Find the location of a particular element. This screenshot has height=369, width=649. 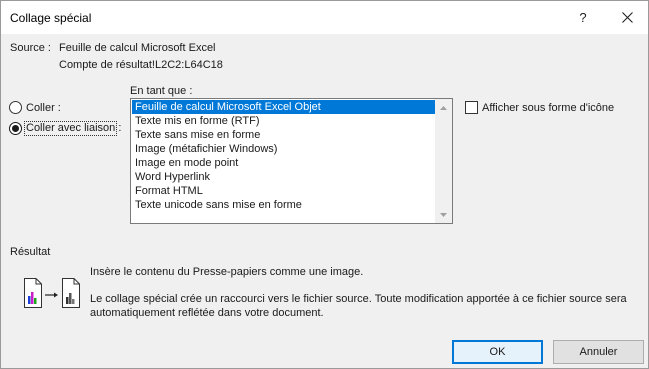

arrow-down-icon is located at coordinates (443, 214).